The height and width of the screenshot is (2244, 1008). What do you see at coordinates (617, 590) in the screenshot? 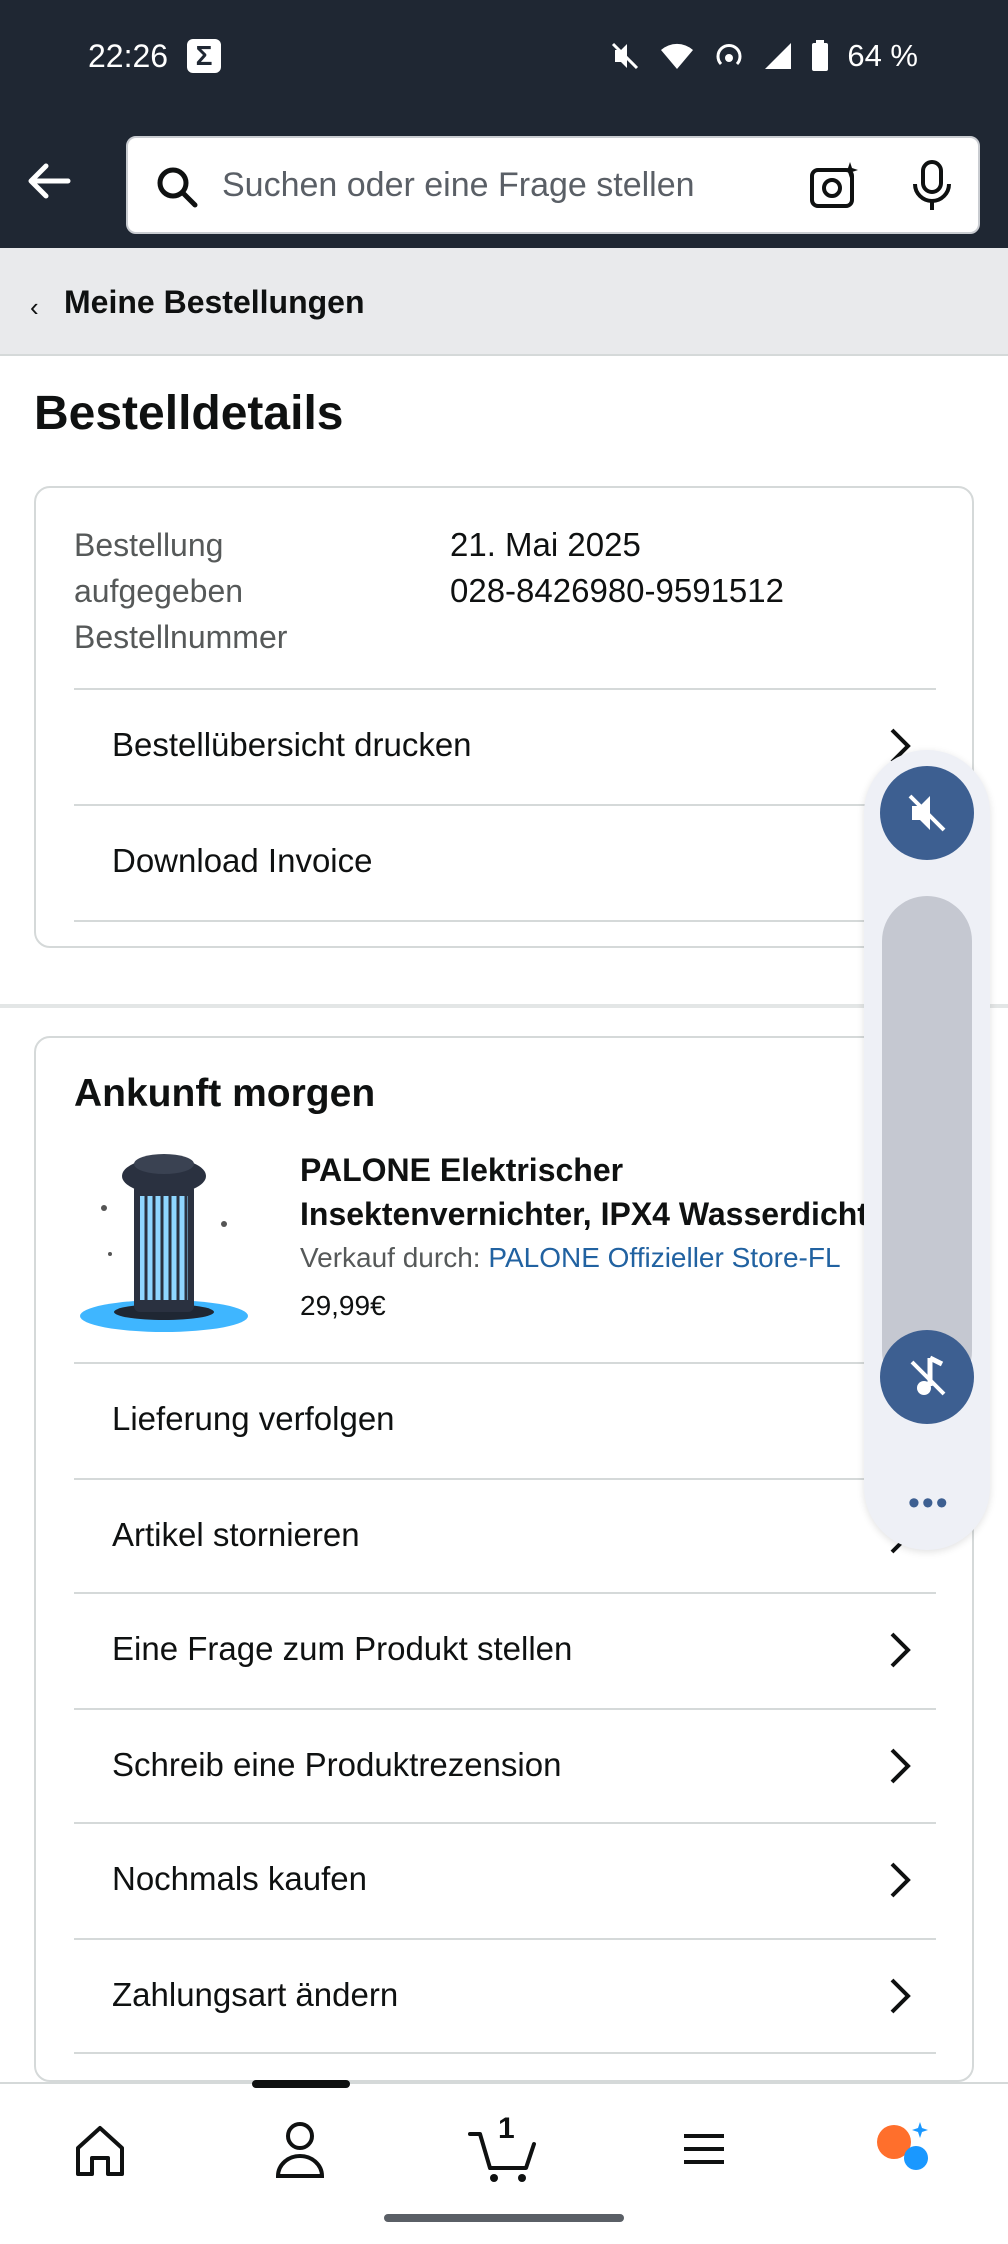
I see `order-number: 028-8426980-9591512` at bounding box center [617, 590].